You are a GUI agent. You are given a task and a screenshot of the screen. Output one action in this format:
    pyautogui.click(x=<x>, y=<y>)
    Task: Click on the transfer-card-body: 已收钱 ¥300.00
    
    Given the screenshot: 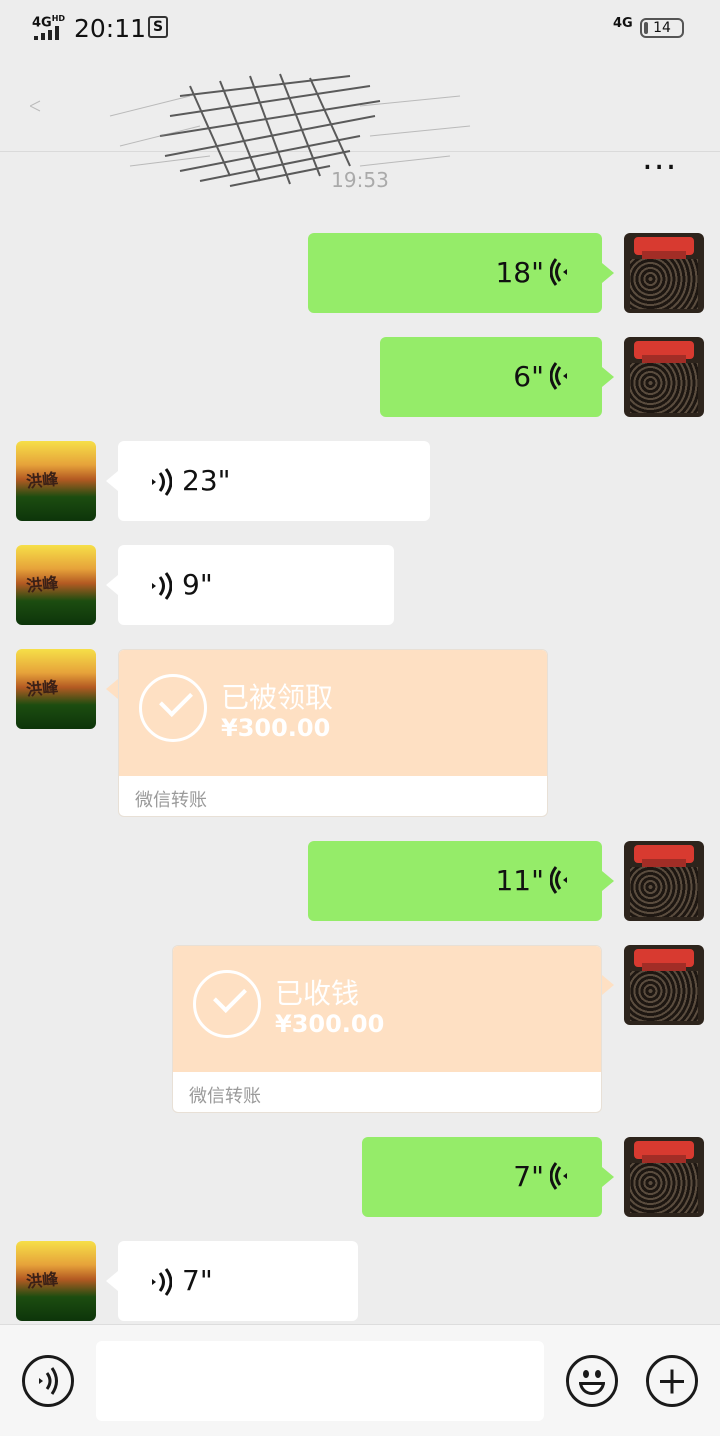 What is the action you would take?
    pyautogui.click(x=387, y=1009)
    